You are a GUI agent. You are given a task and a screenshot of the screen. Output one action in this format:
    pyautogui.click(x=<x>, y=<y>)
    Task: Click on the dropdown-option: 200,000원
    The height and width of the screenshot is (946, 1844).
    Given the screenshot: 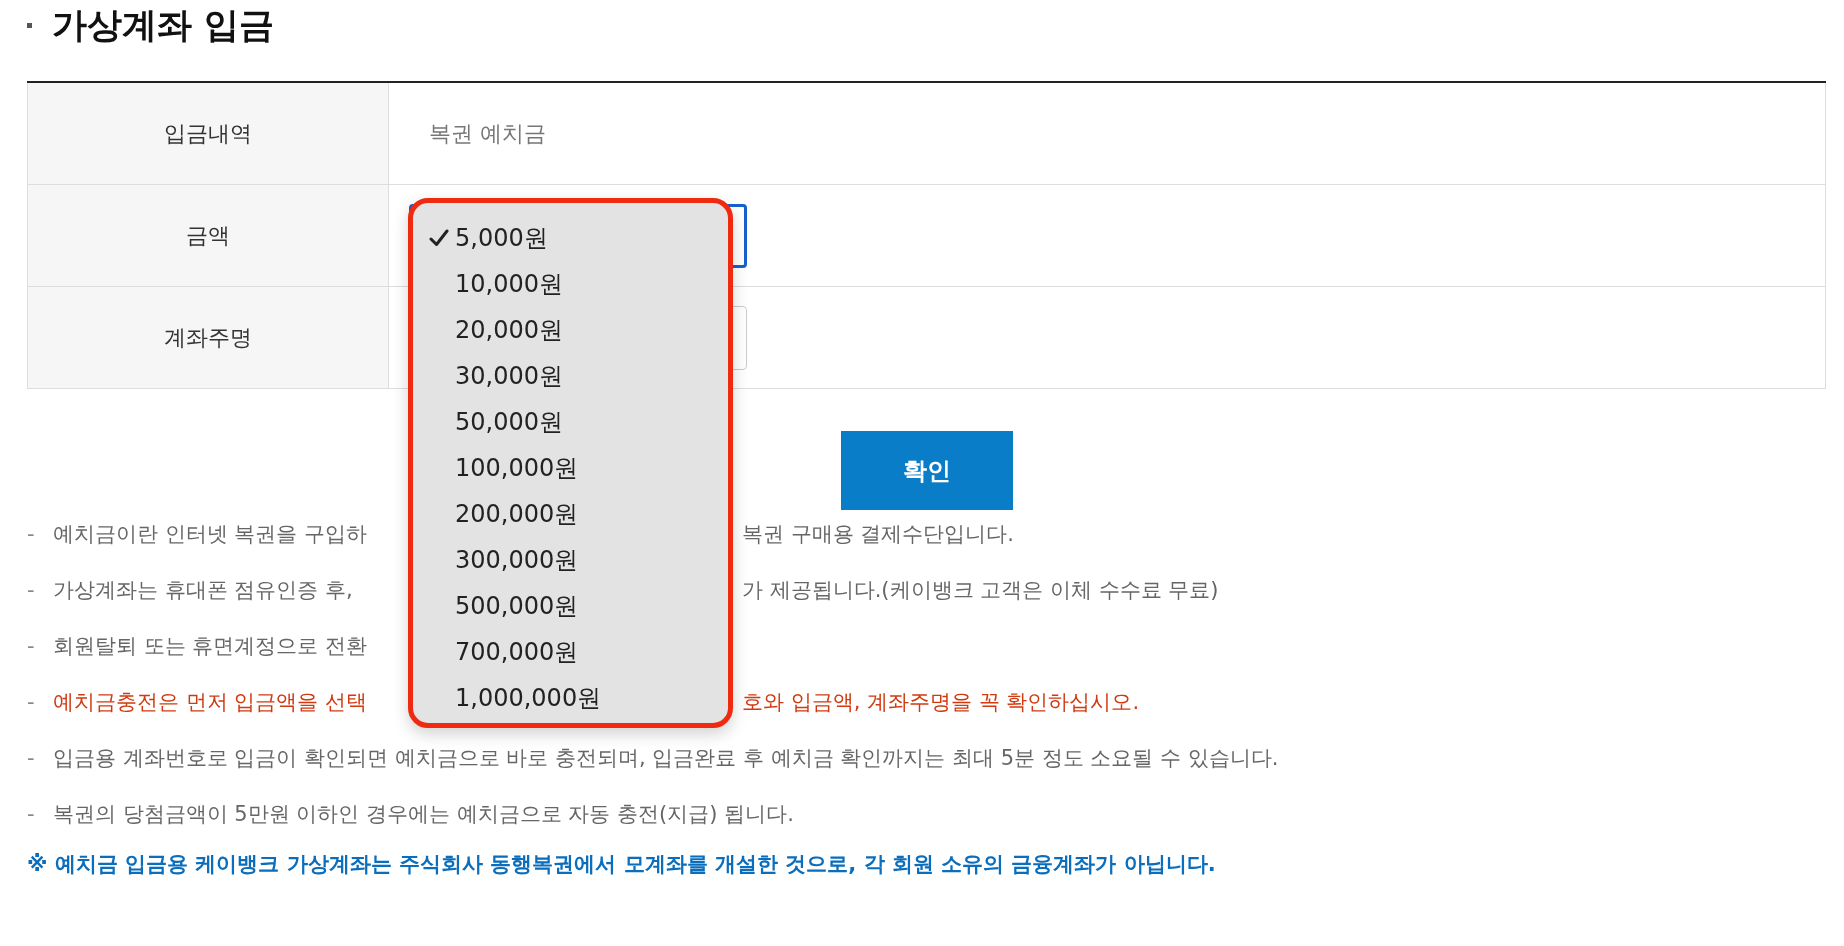 What is the action you would take?
    pyautogui.click(x=570, y=514)
    